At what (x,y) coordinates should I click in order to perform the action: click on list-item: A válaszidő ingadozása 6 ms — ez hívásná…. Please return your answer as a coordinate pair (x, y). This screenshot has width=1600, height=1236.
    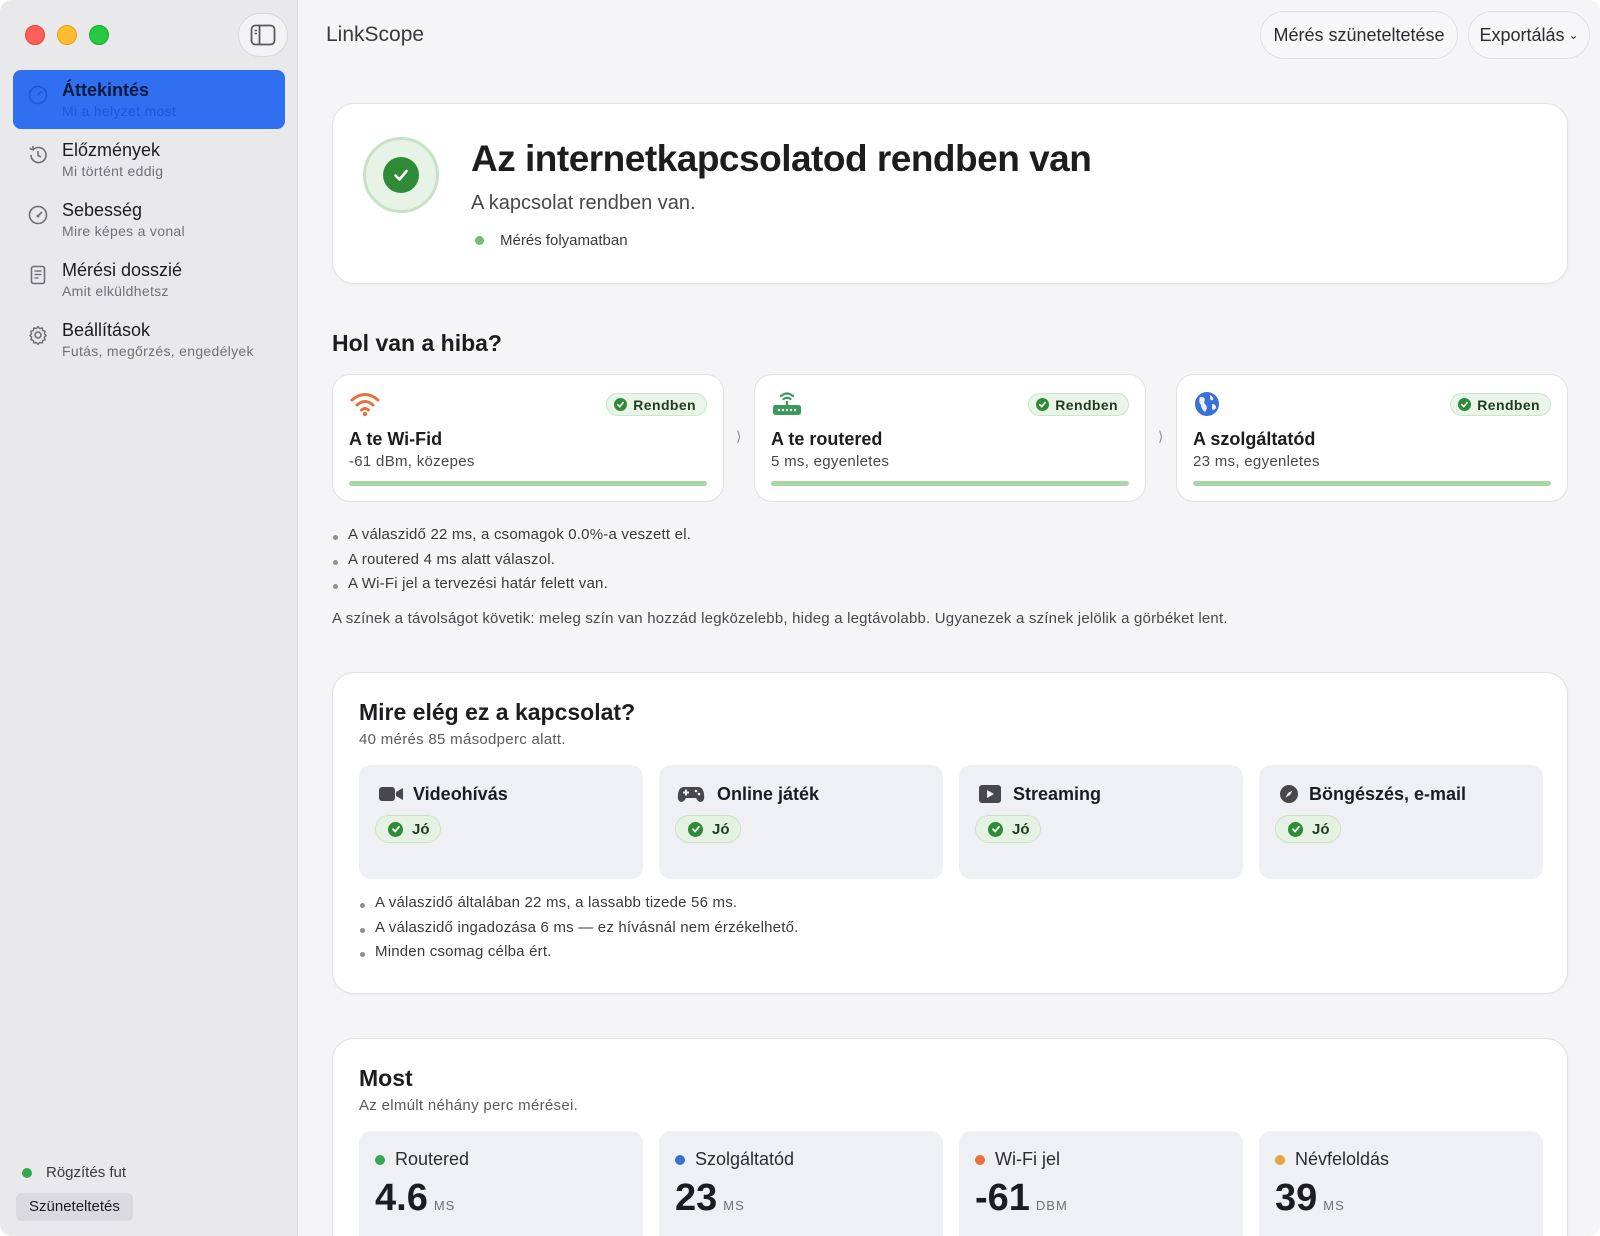
    Looking at the image, I should click on (579, 928).